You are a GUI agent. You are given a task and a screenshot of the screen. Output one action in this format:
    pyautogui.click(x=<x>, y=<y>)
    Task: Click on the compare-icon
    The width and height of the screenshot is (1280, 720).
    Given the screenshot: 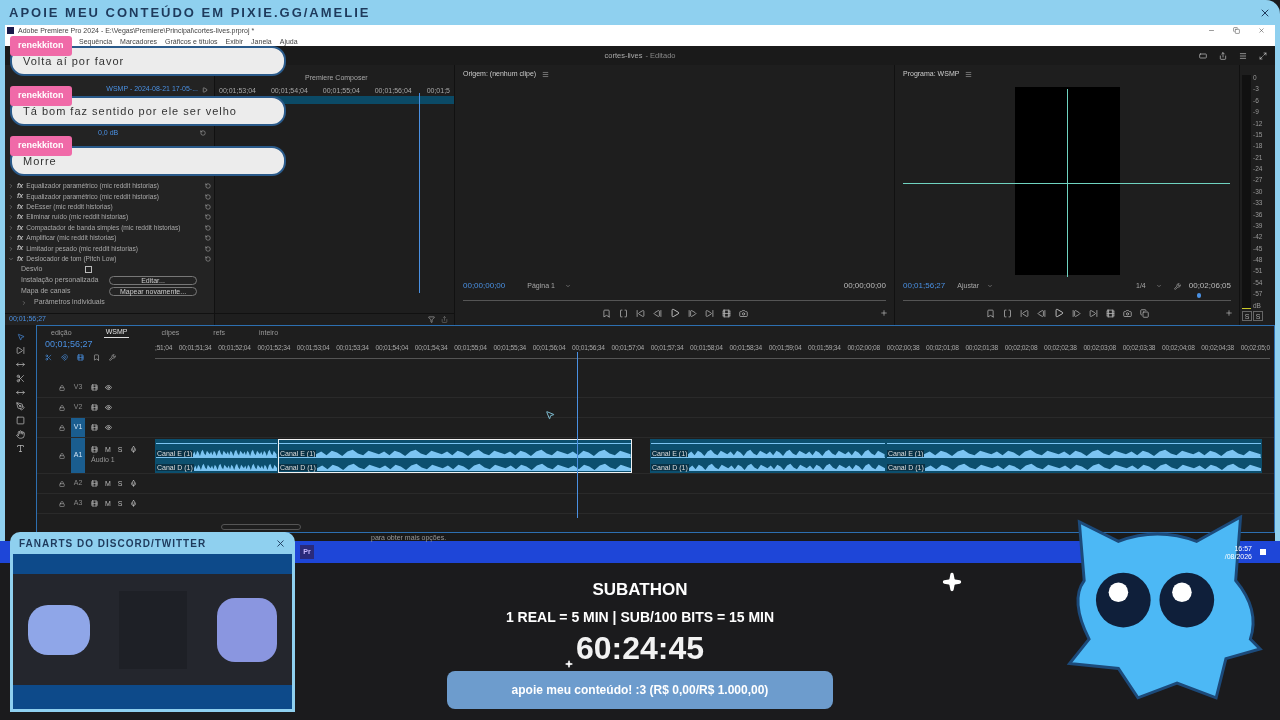 What is the action you would take?
    pyautogui.click(x=1144, y=313)
    